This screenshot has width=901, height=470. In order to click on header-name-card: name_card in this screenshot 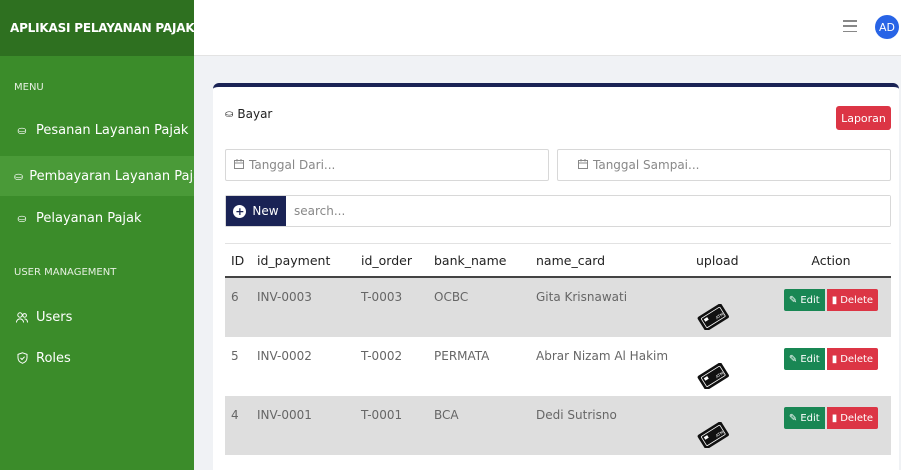, I will do `click(570, 260)`.